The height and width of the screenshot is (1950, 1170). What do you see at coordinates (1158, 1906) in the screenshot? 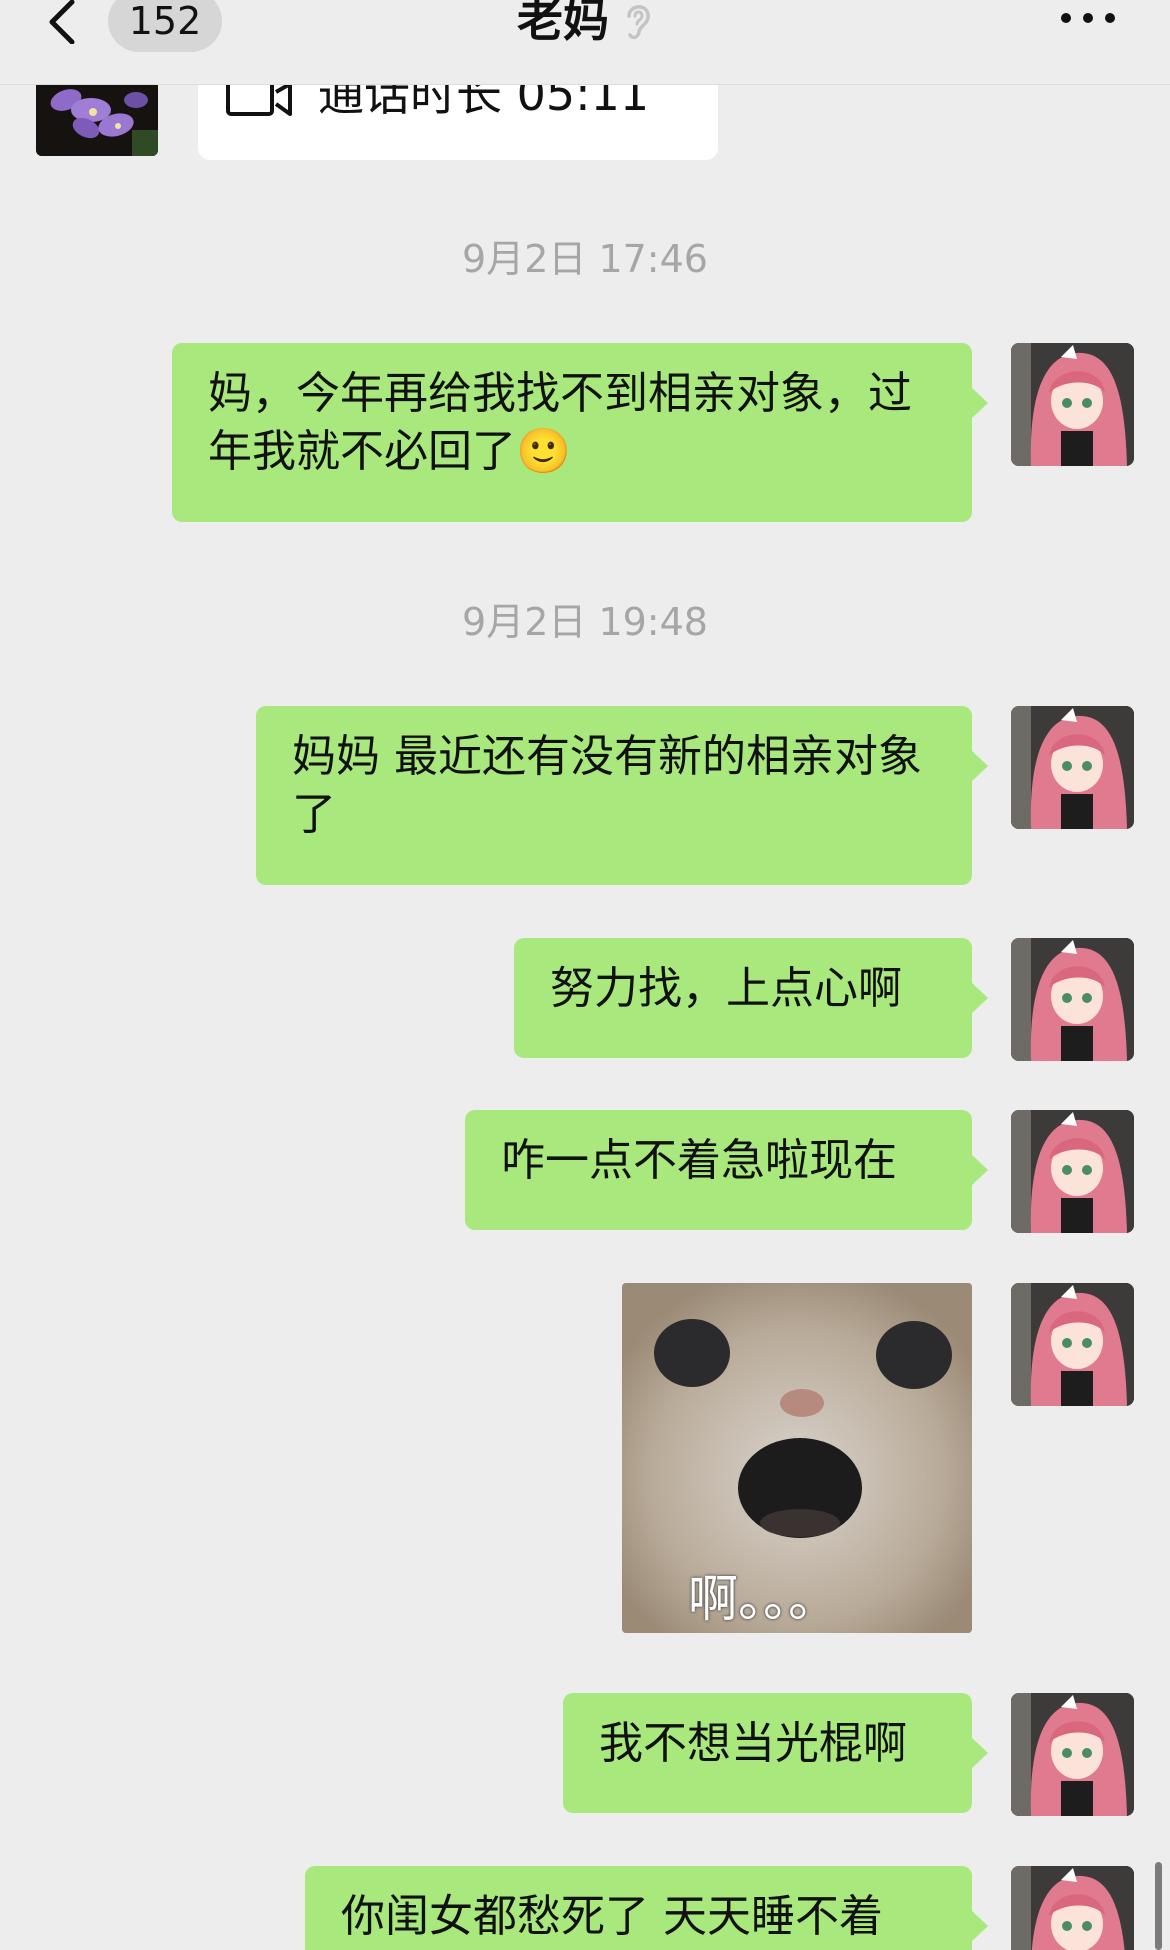
I see `scrollbar` at bounding box center [1158, 1906].